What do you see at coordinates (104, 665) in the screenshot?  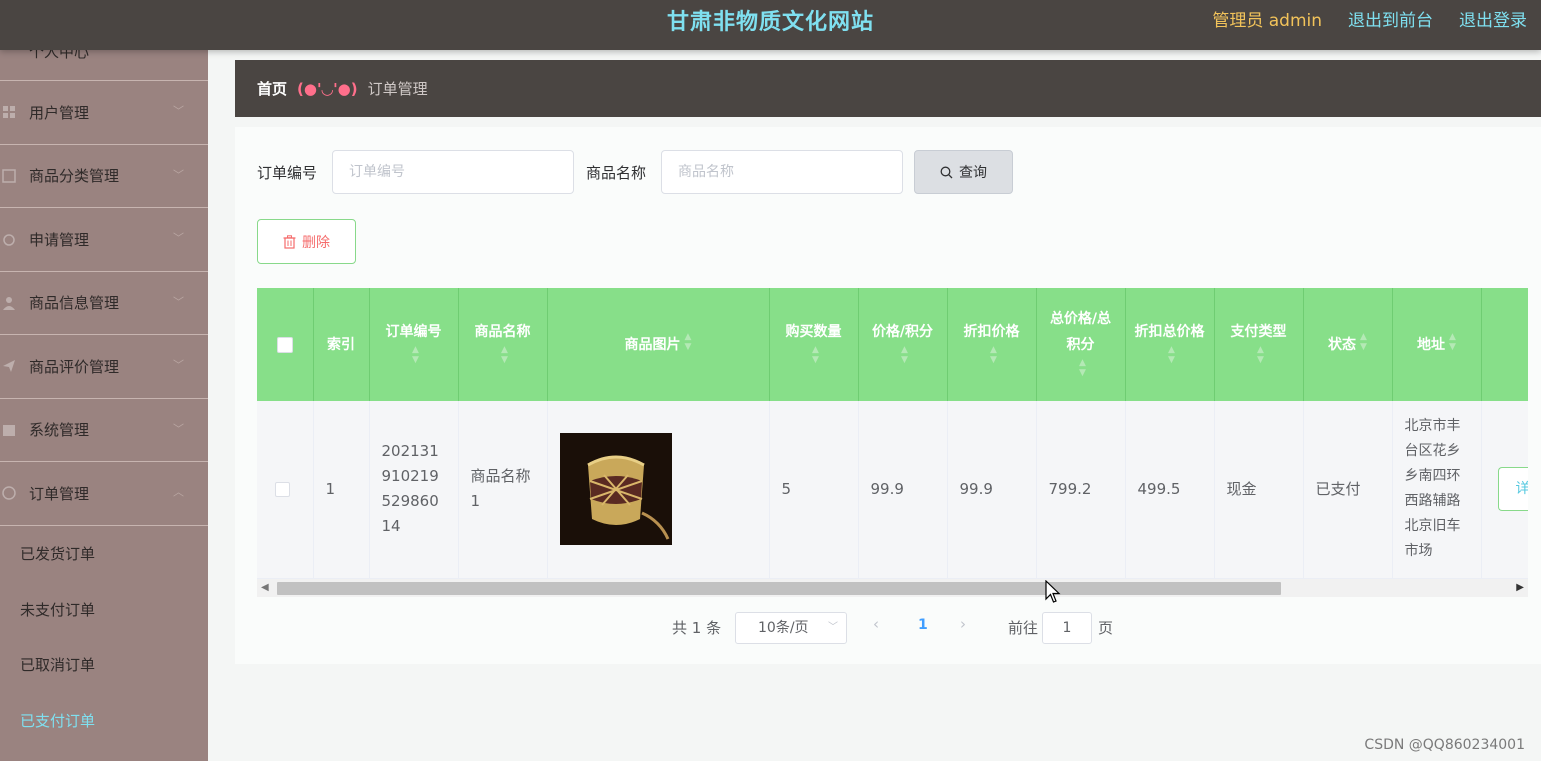 I see `sidebar-subitem-cancelled: 已取消订单` at bounding box center [104, 665].